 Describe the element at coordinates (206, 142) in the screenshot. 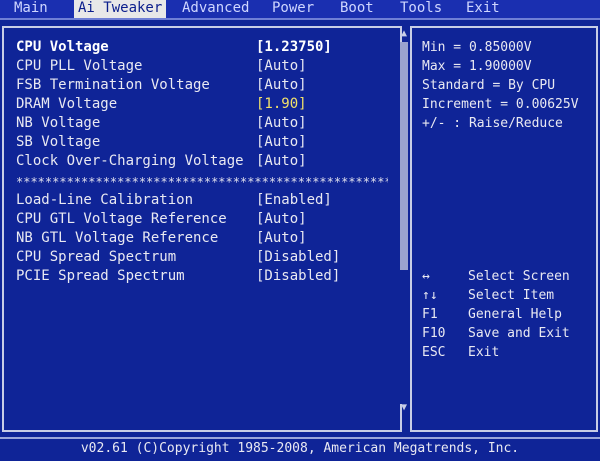

I see `setting-sb-voltage: SB Voltage [Auto]` at that location.